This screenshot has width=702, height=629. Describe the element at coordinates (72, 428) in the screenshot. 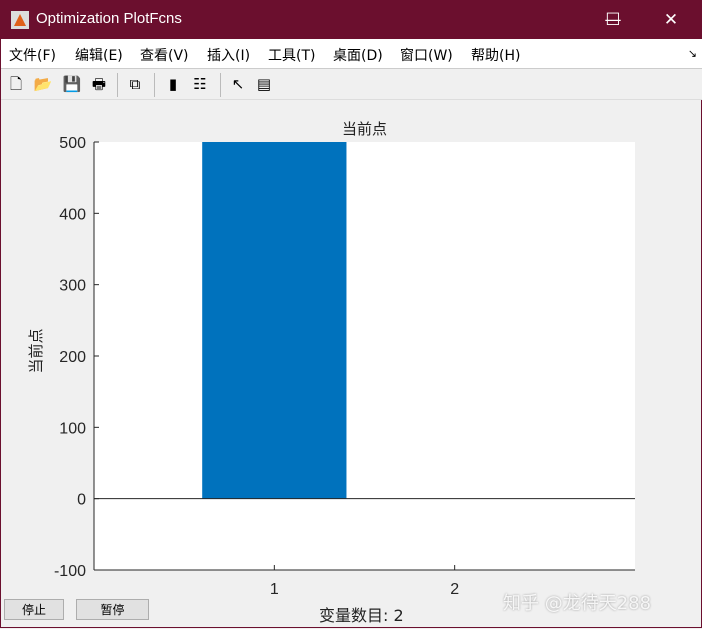

I see `y-tick-label: 100` at that location.